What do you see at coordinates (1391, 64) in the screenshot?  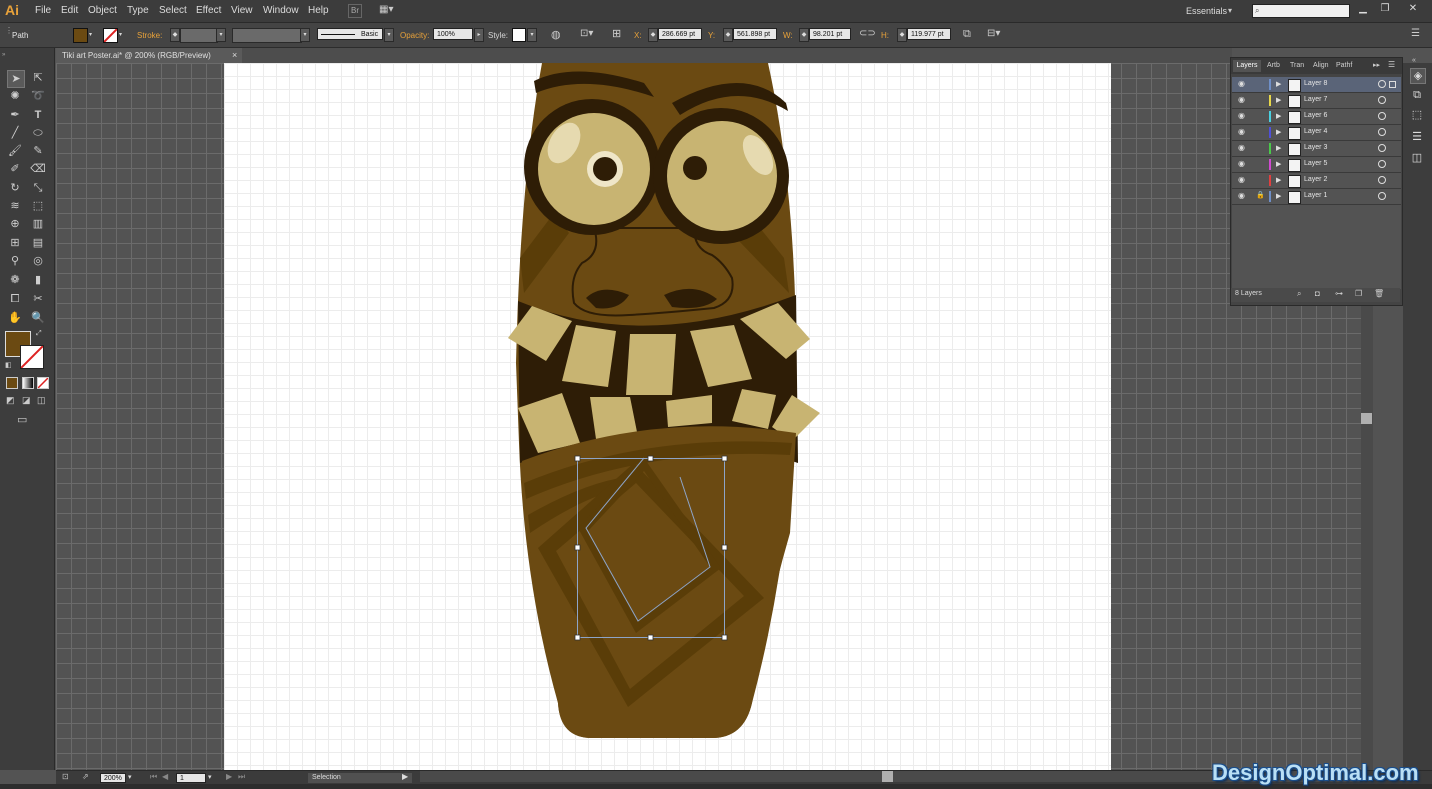 I see `panel-menu-icon: ☰` at bounding box center [1391, 64].